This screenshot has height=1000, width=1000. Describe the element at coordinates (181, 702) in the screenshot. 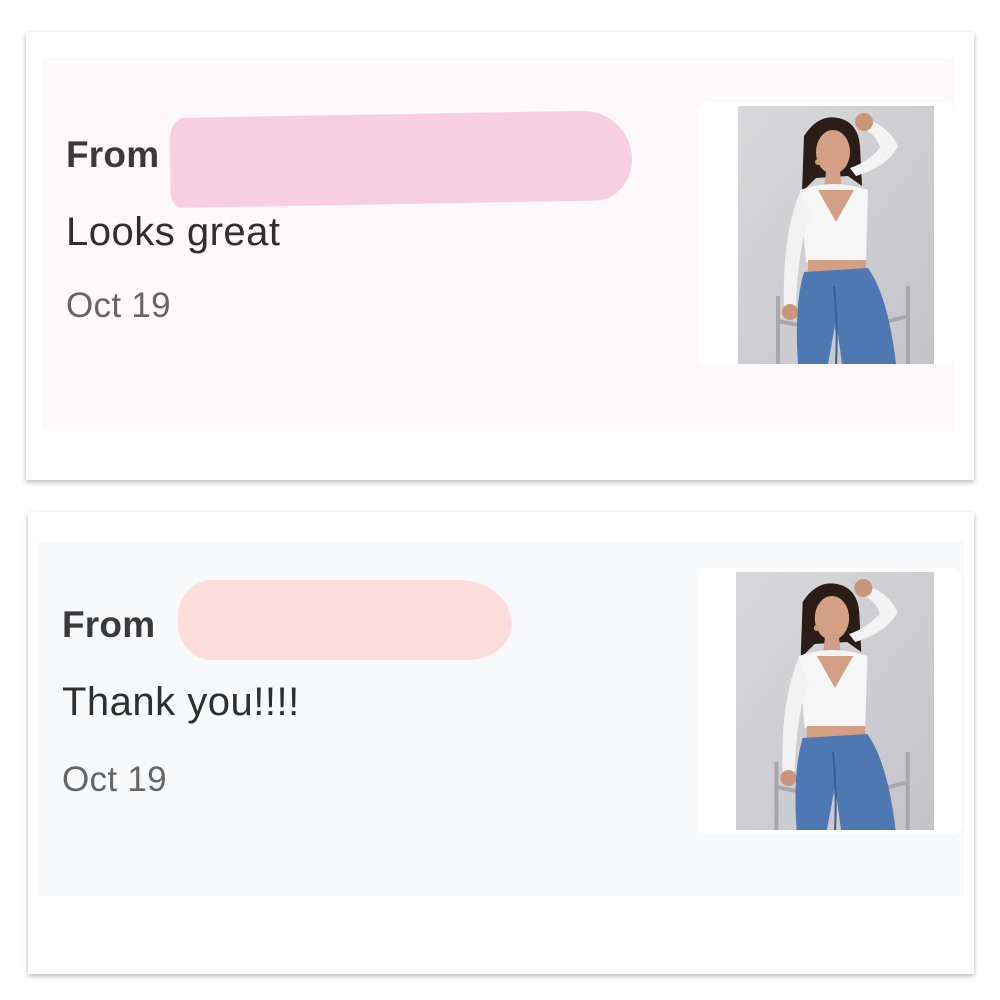

I see `message-text: Thank you!!!!` at that location.